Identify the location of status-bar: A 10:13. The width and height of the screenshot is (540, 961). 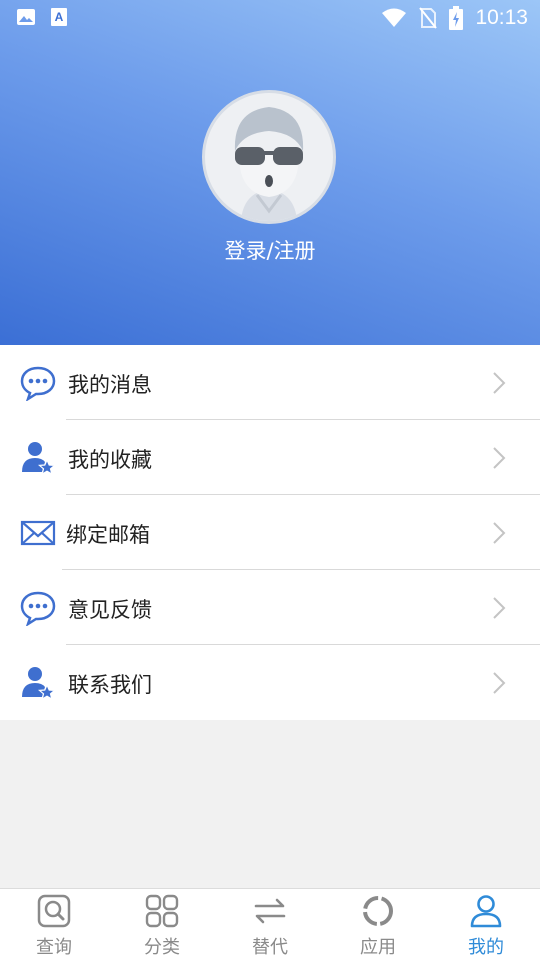
(270, 18).